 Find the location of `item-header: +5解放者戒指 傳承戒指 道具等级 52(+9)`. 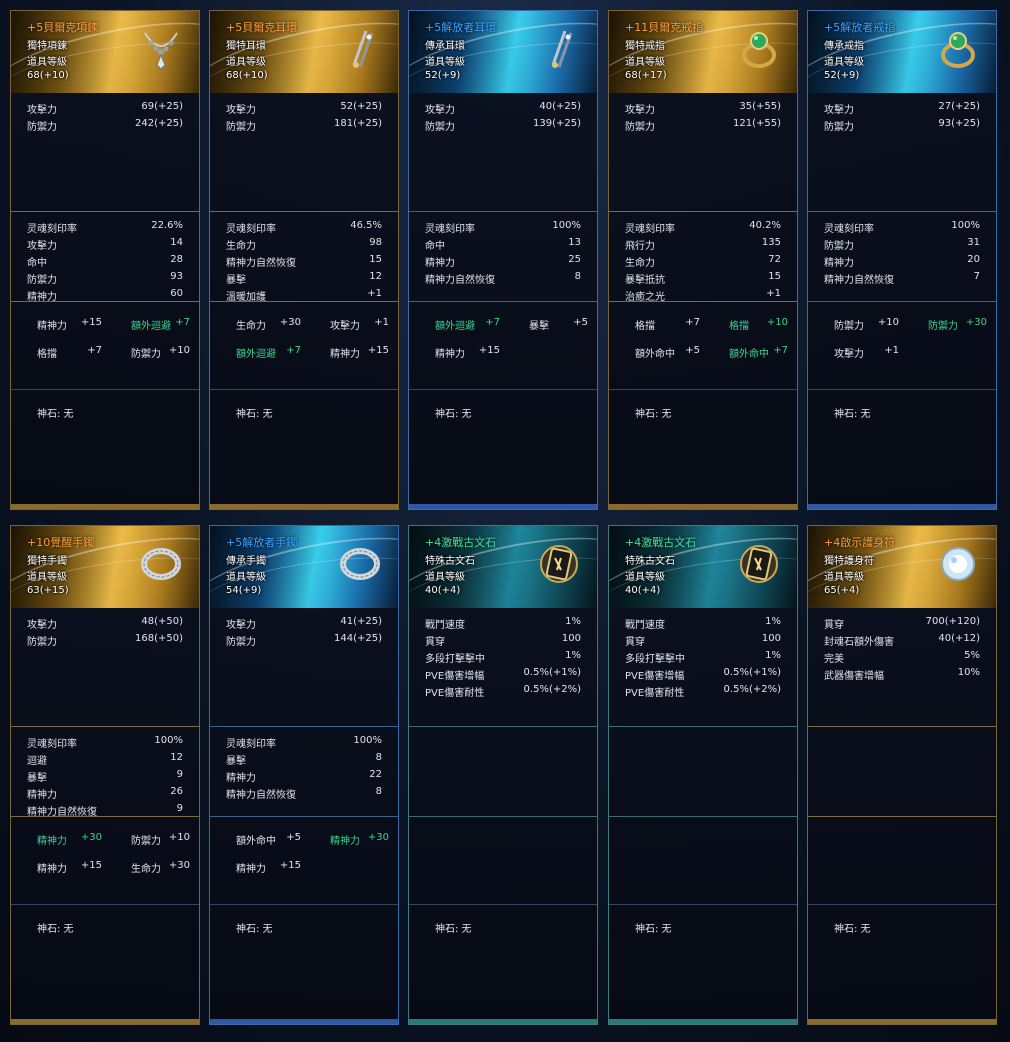

item-header: +5解放者戒指 傳承戒指 道具等级 52(+9) is located at coordinates (902, 52).